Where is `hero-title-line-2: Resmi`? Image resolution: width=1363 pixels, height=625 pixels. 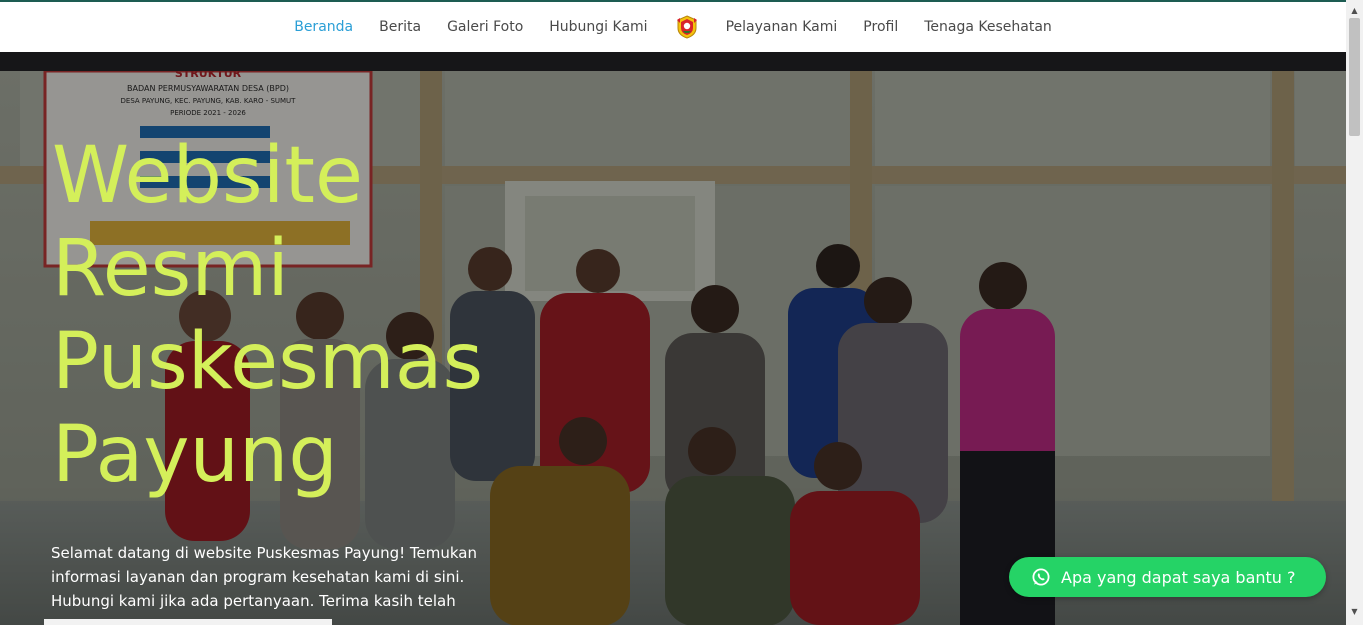
hero-title-line-2: Resmi is located at coordinates (170, 269).